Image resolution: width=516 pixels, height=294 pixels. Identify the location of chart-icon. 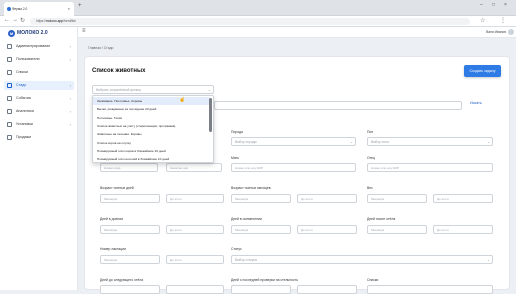
(9, 111).